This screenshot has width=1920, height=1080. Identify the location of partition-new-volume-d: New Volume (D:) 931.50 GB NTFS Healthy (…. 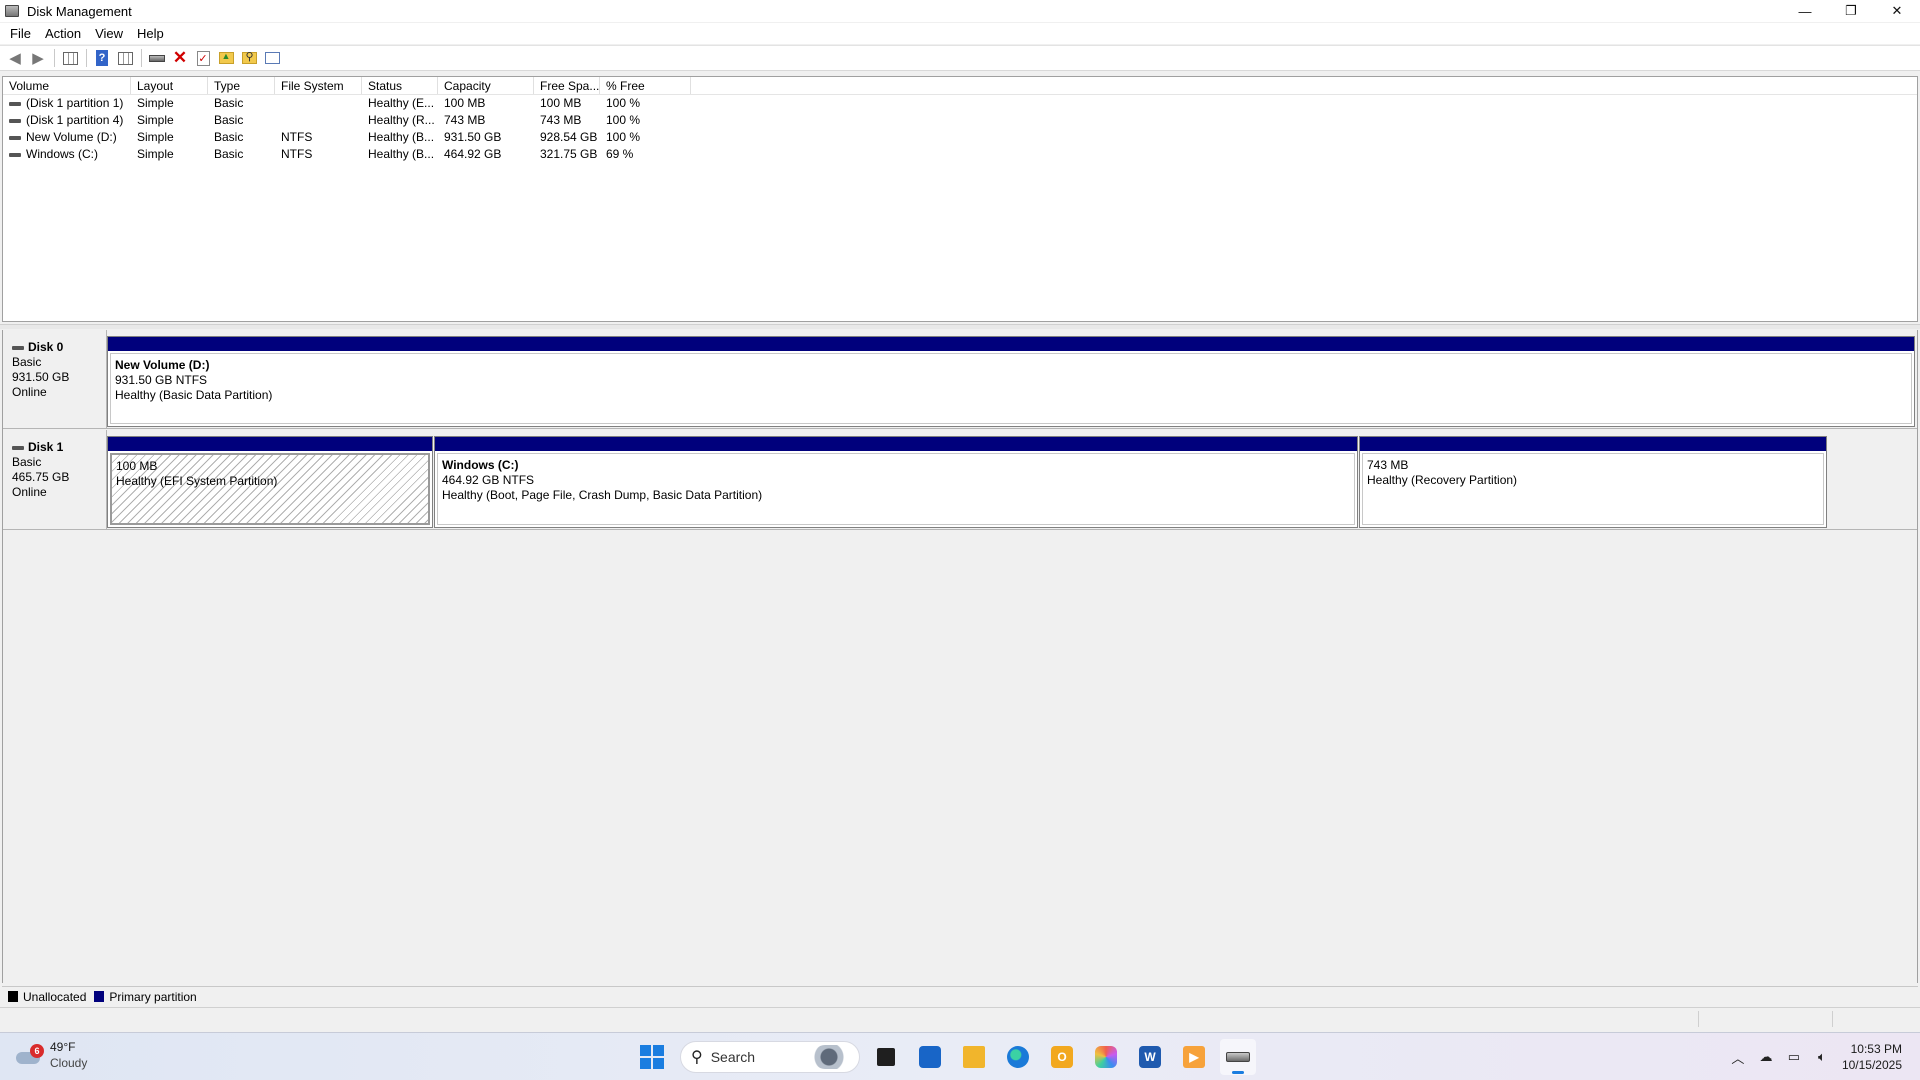
(1011, 381).